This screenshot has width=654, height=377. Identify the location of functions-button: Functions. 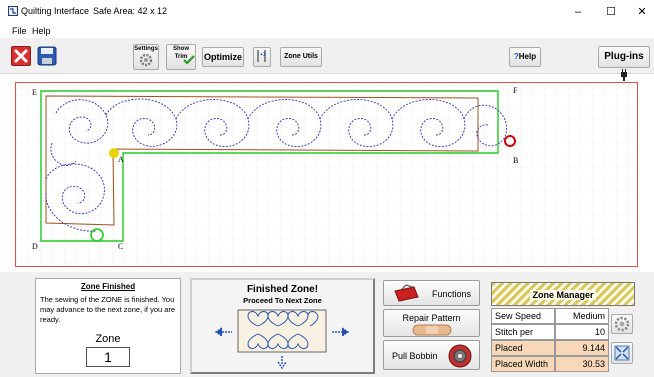
(431, 293).